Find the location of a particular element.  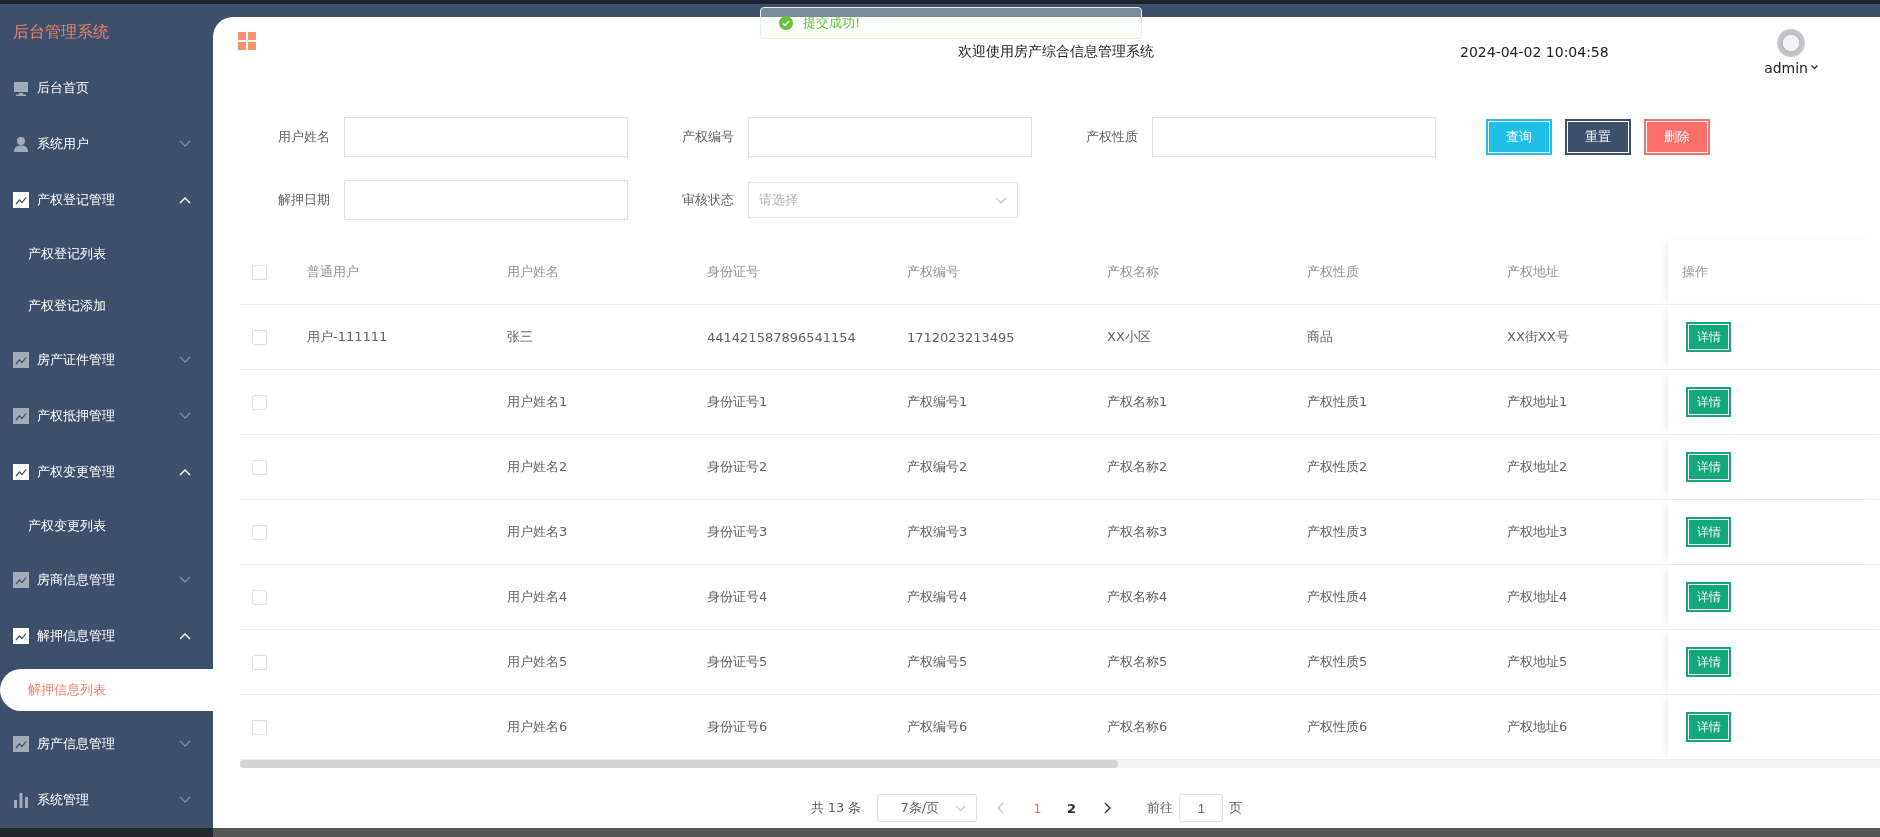

field-label: 审核状态 is located at coordinates (708, 200).